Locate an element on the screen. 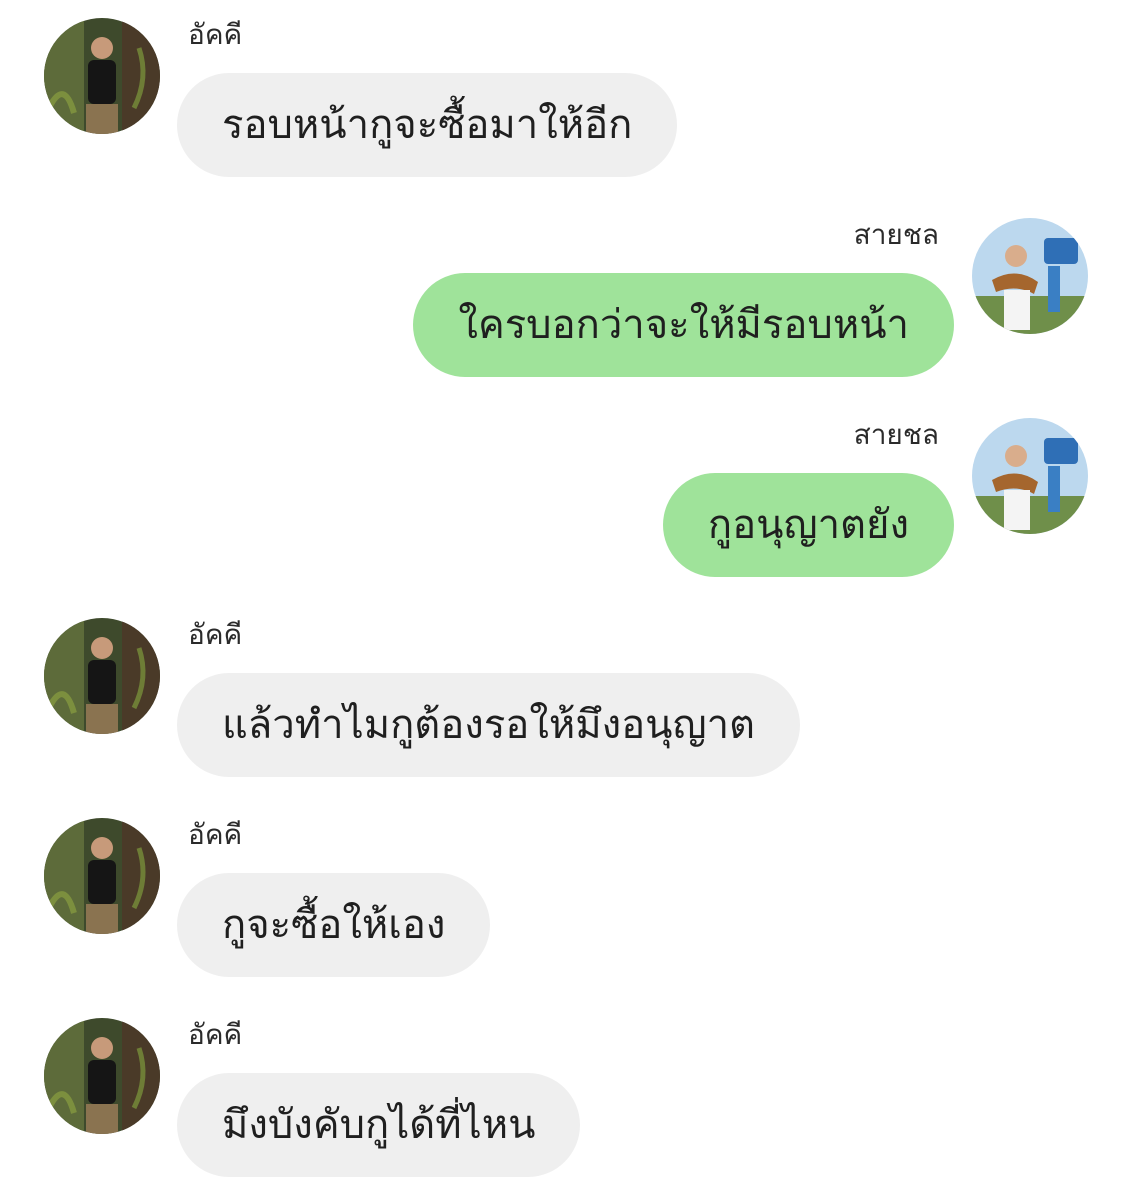  message-bubble: กูอนุญาตยัง is located at coordinates (808, 525).